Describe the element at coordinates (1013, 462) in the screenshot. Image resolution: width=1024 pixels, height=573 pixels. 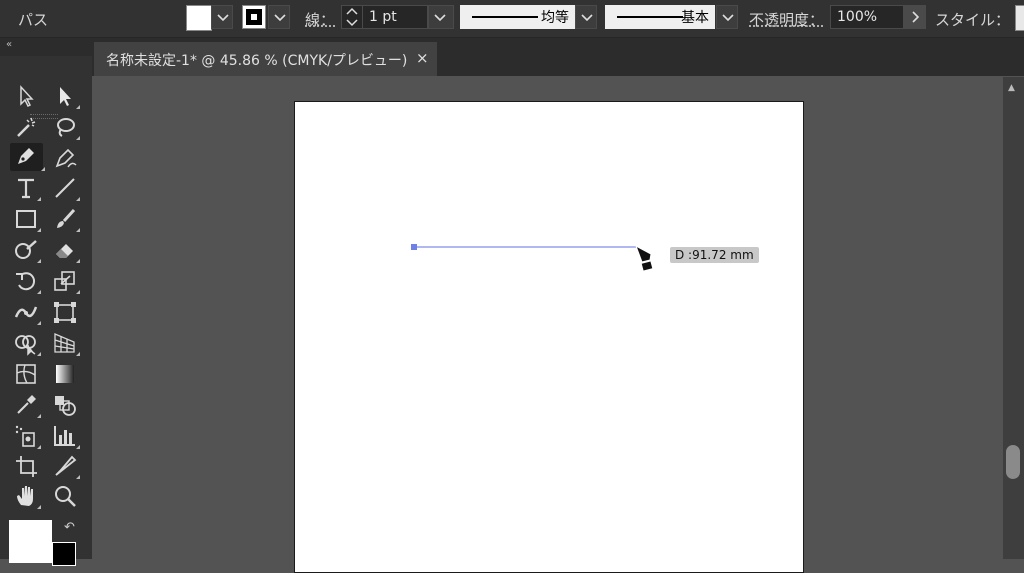
I see `scrollbar-thumb` at that location.